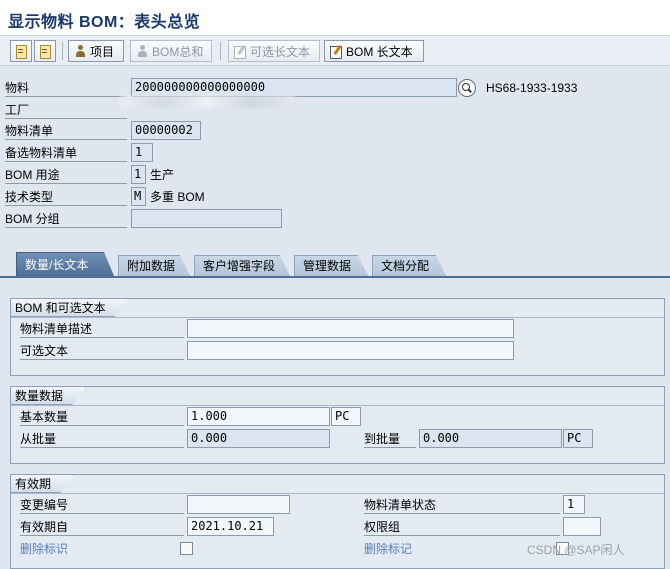 This screenshot has height=569, width=670. I want to click on tab-strip: 数量/长文本 附加数据 客户增强字段 管理数据 文档分配, so click(335, 264).